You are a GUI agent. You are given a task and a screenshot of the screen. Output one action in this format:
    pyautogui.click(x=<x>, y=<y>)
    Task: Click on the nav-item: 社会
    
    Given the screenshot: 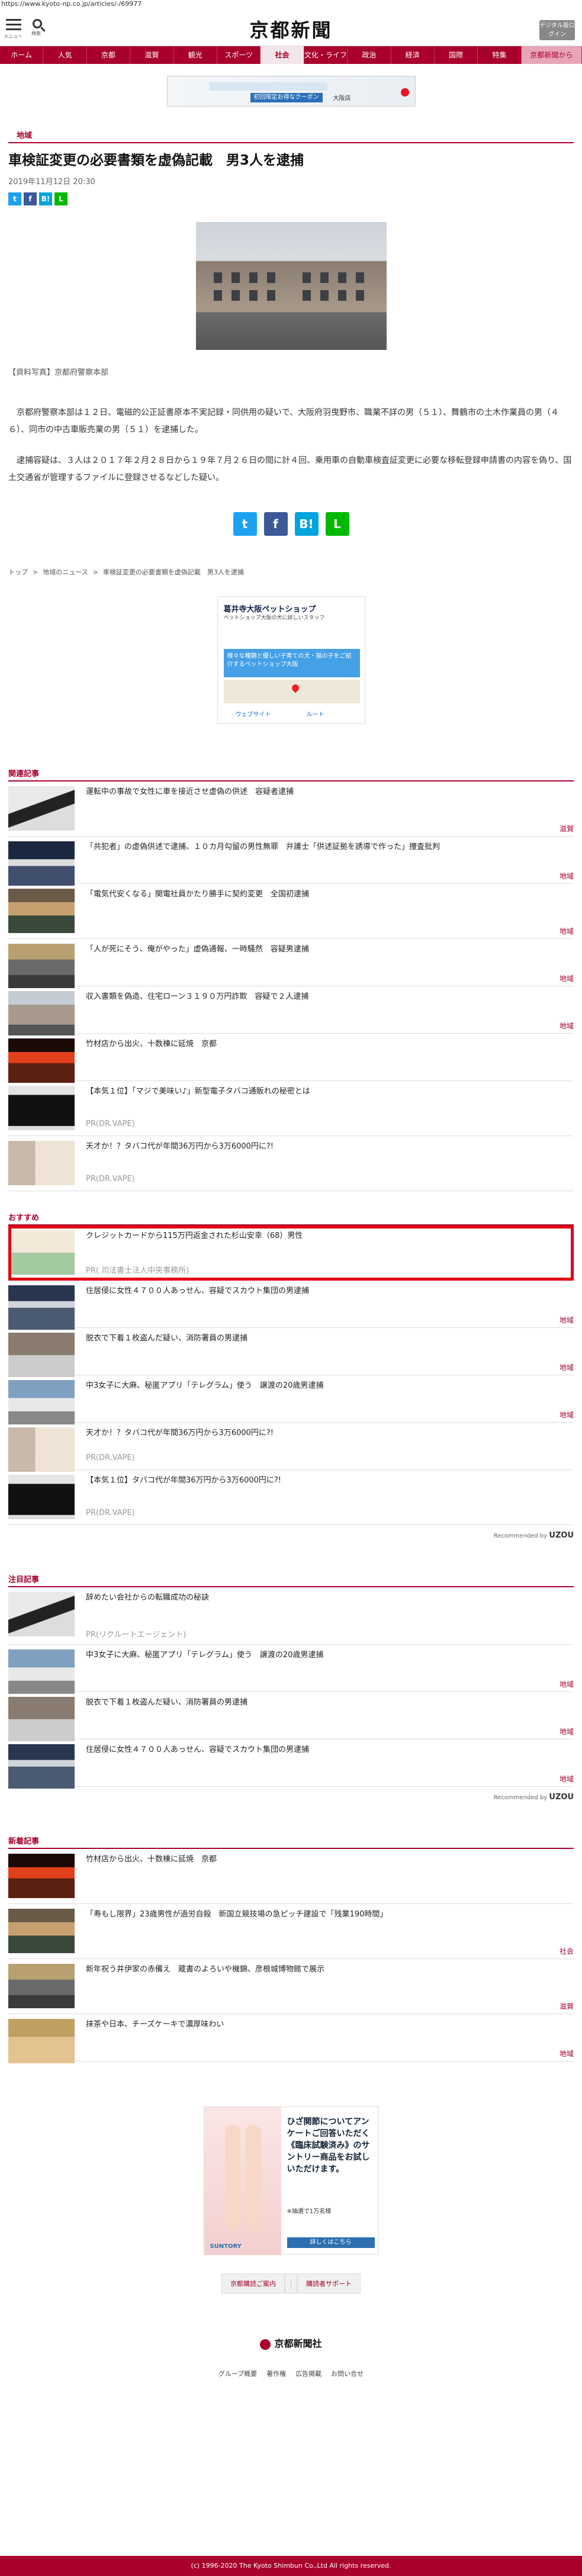 What is the action you would take?
    pyautogui.click(x=282, y=55)
    